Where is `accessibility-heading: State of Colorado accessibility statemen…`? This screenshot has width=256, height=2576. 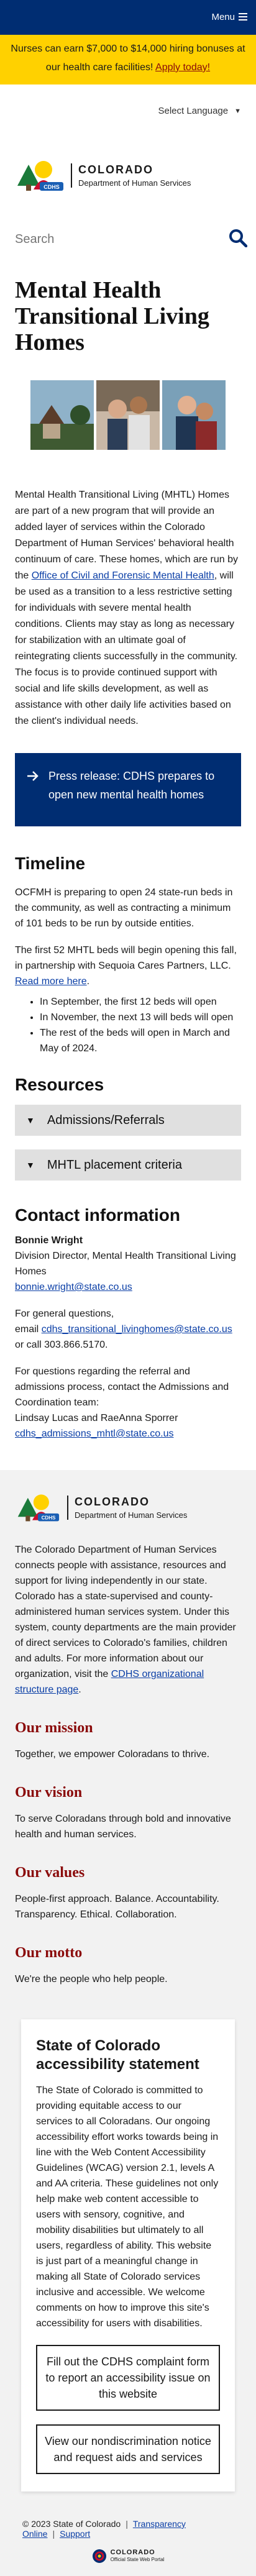
accessibility-heading: State of Colorado accessibility statemen… is located at coordinates (117, 2055).